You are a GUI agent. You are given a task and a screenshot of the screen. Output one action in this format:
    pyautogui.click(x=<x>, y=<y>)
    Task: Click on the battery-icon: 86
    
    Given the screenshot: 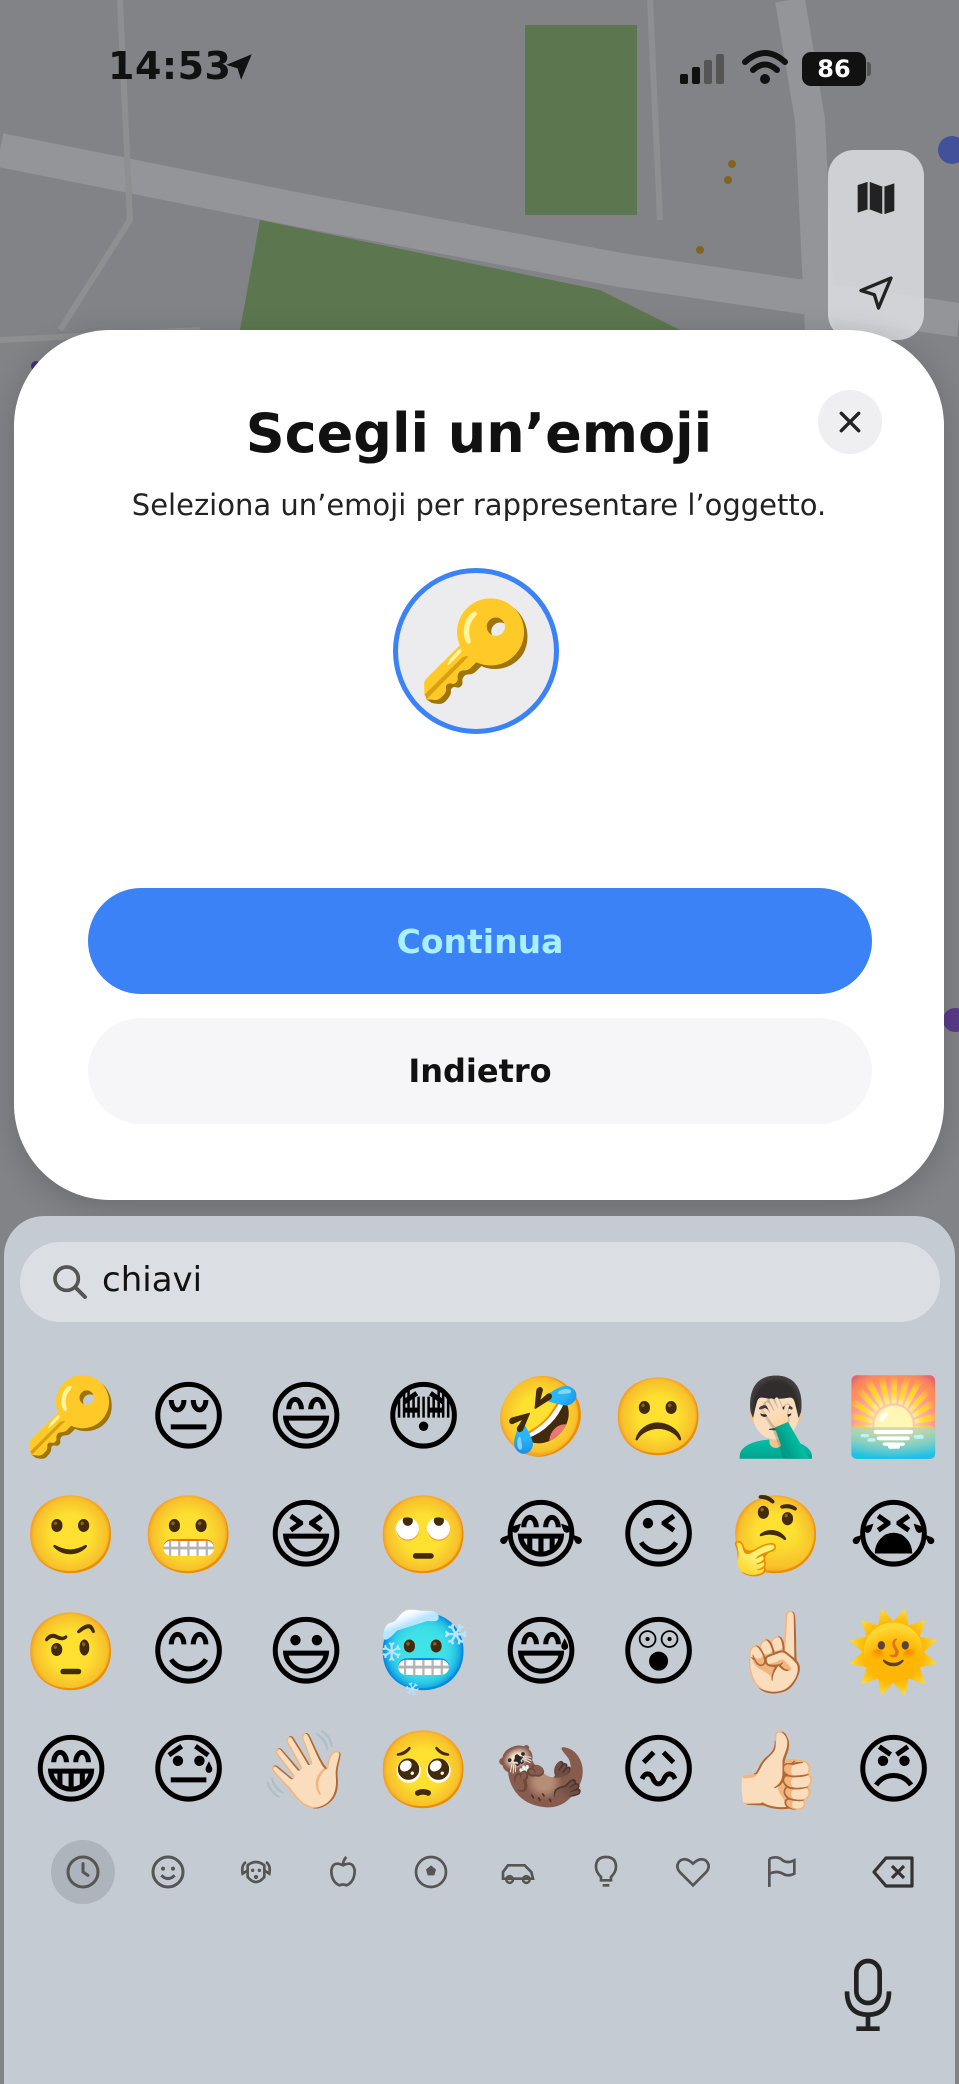 What is the action you would take?
    pyautogui.click(x=834, y=69)
    